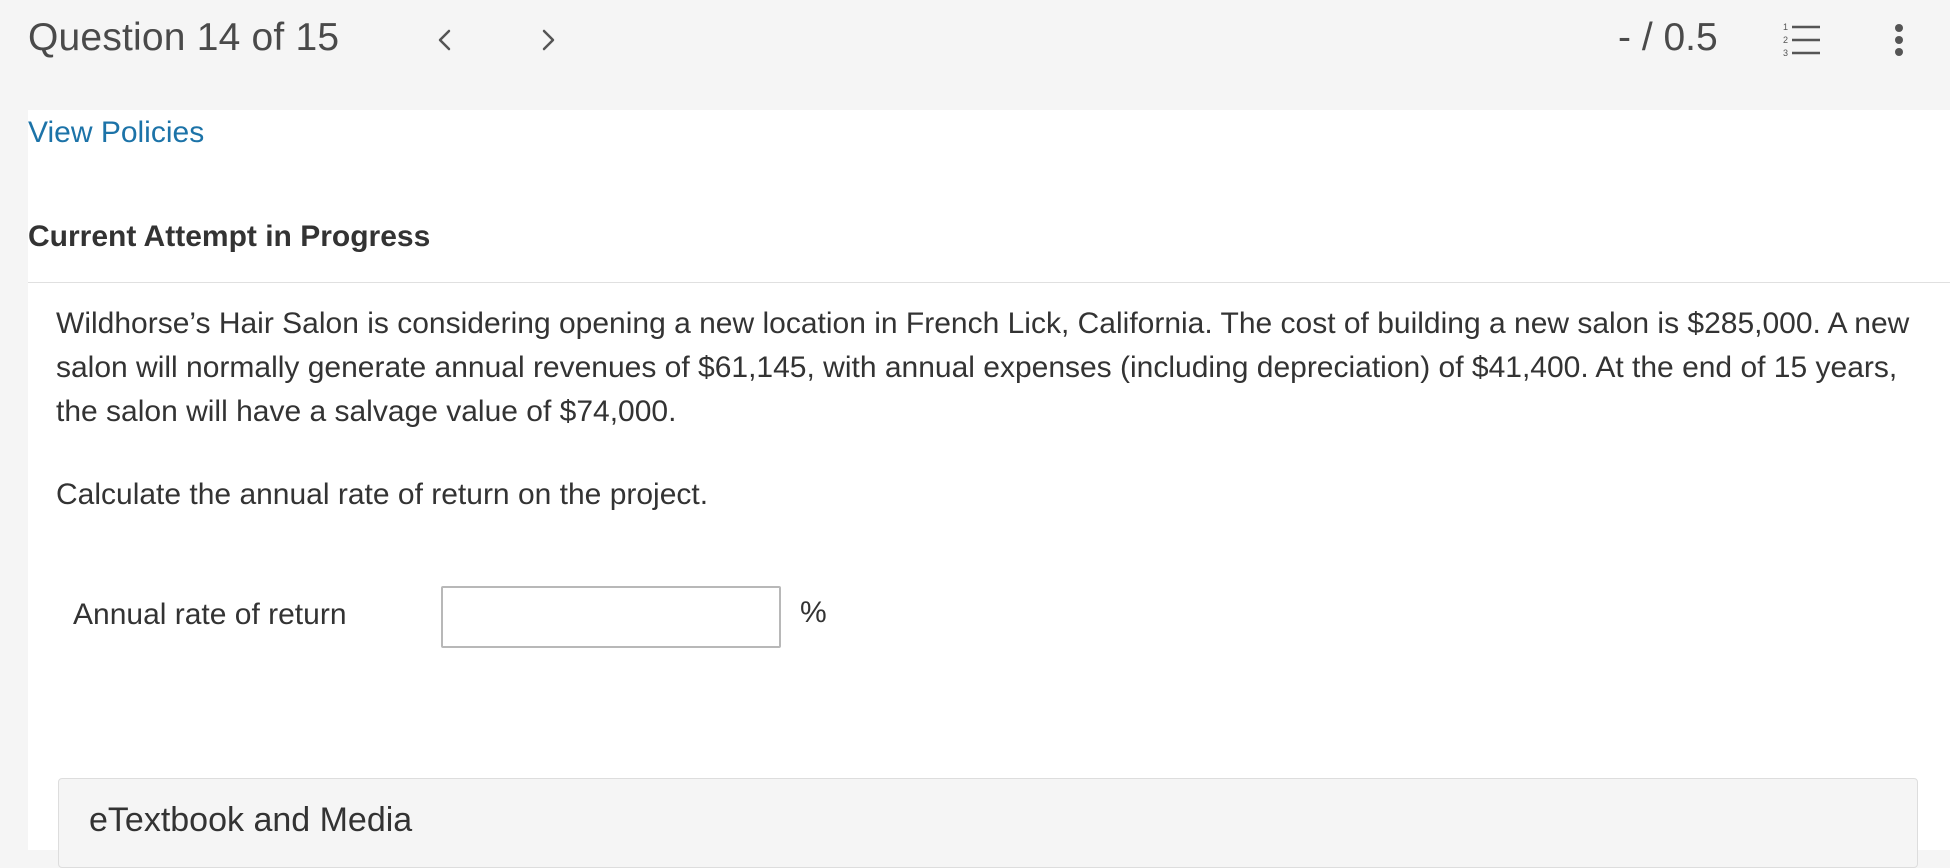 This screenshot has width=1950, height=868. I want to click on numbered-list-icon: 1 2 3, so click(1801, 40).